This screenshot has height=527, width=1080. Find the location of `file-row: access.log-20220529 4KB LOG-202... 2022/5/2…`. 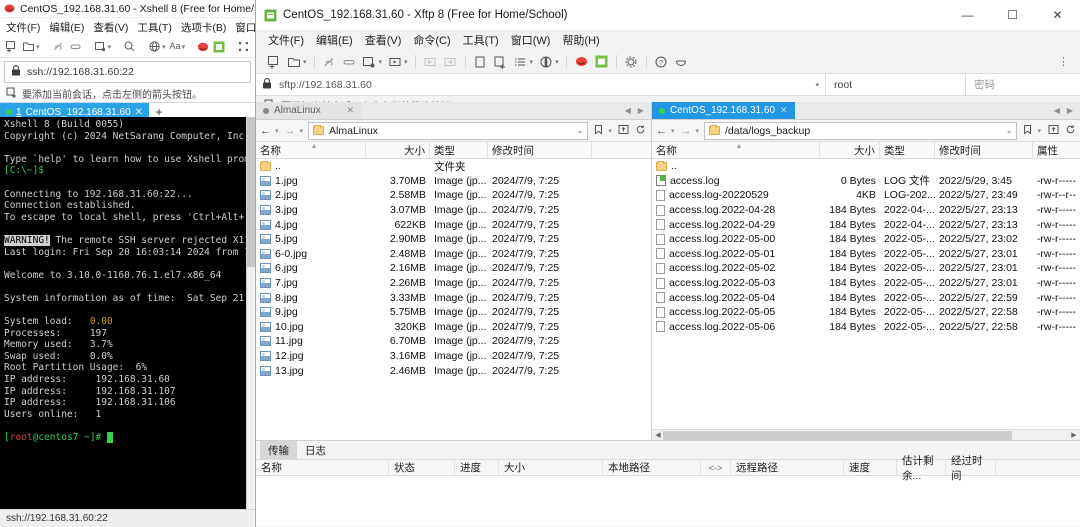

file-row: access.log-20220529 4KB LOG-202... 2022/5/2… is located at coordinates (866, 195).